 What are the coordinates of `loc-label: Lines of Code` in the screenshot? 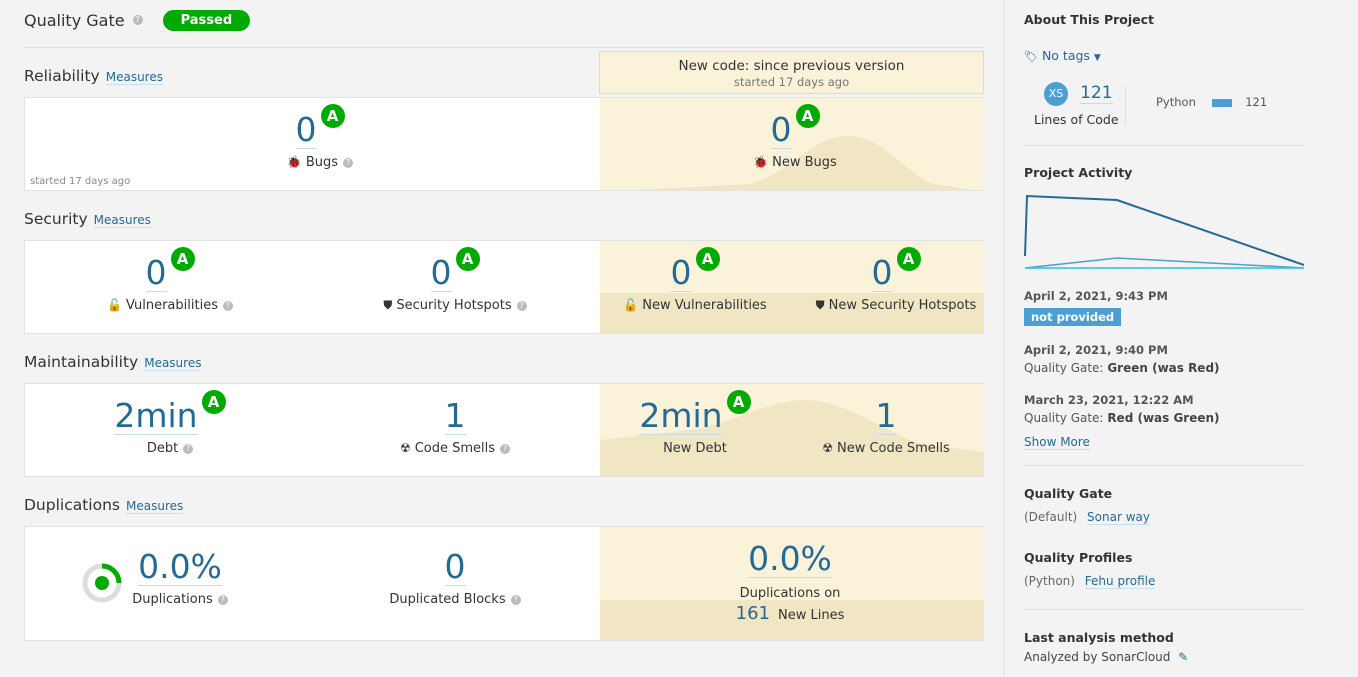 It's located at (1076, 119).